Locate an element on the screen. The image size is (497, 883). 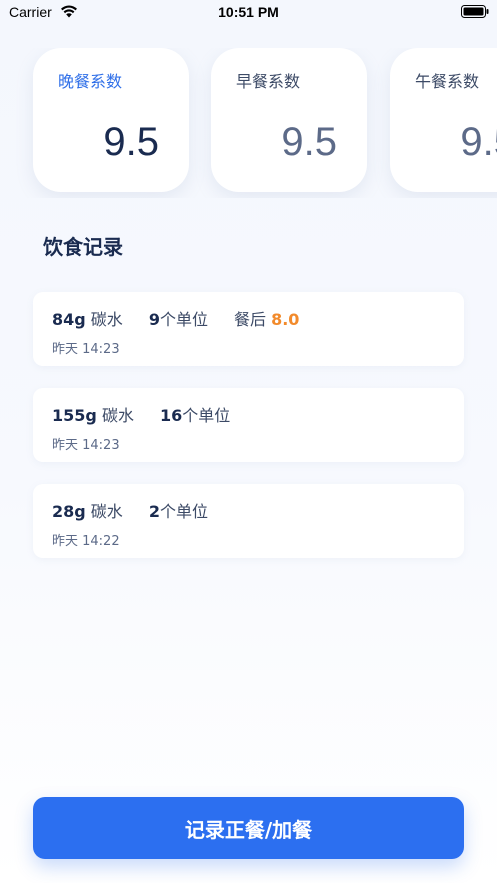
meal-record-item: 84g 碳水 9个单位 餐后 8.0 昨天 14:23 is located at coordinates (248, 329).